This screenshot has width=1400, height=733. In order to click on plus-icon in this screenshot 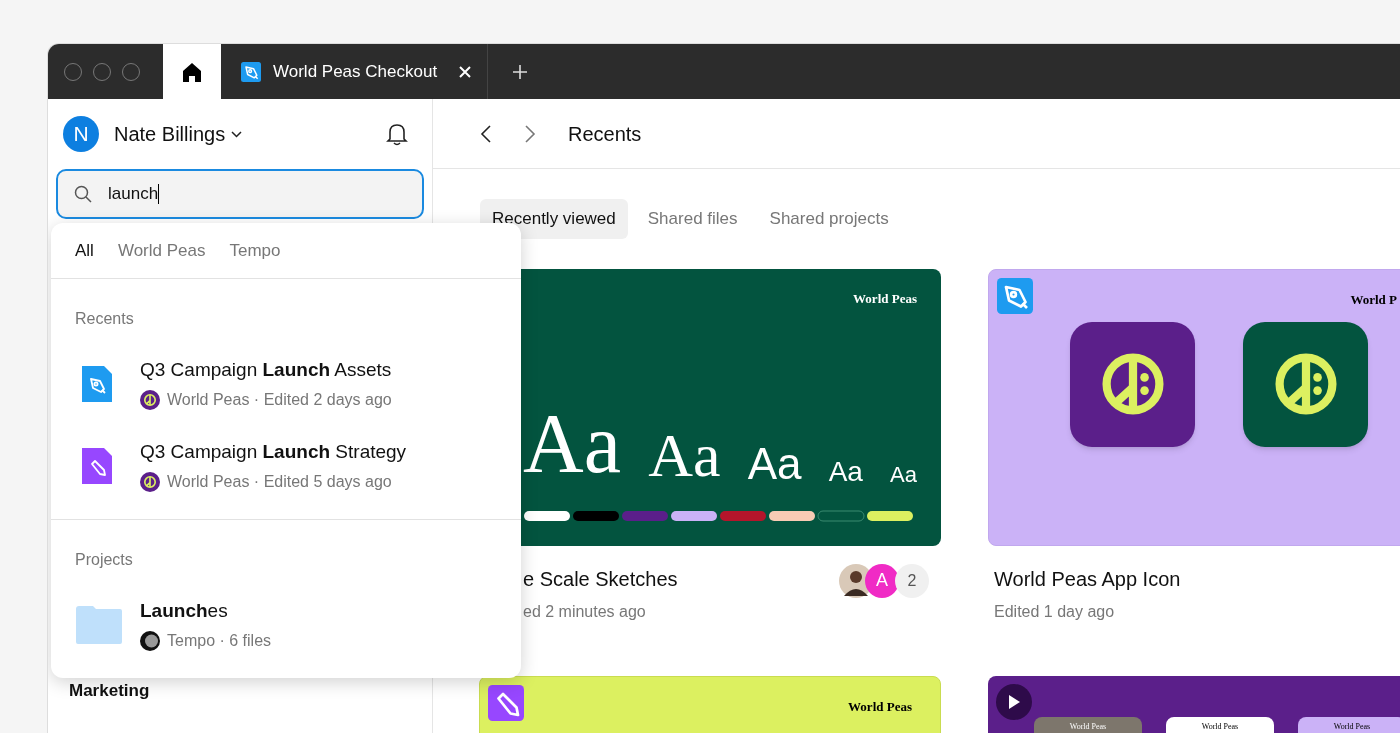, I will do `click(520, 71)`.